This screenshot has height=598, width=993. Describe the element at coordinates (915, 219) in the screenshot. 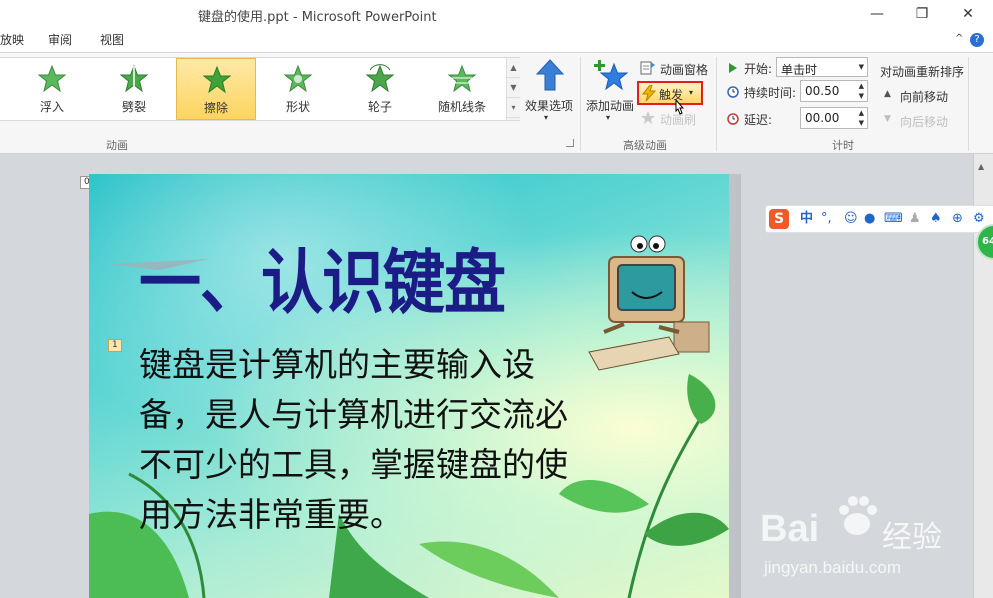

I see `user-icon: ♟` at that location.